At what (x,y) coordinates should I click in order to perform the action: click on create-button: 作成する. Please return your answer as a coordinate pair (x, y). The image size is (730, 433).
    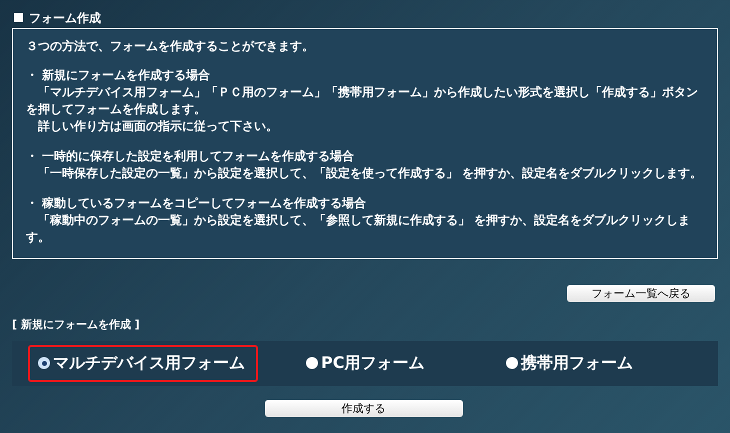
    Looking at the image, I should click on (363, 408).